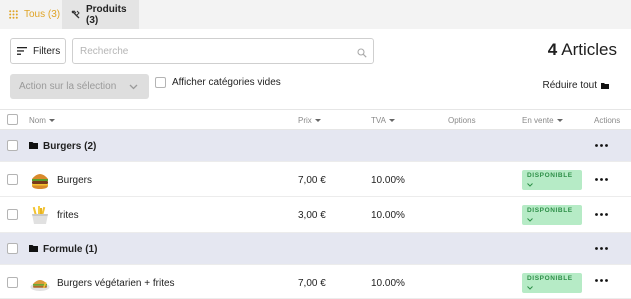 This screenshot has height=299, width=631. I want to click on tab-all: Tous (3), so click(31, 14).